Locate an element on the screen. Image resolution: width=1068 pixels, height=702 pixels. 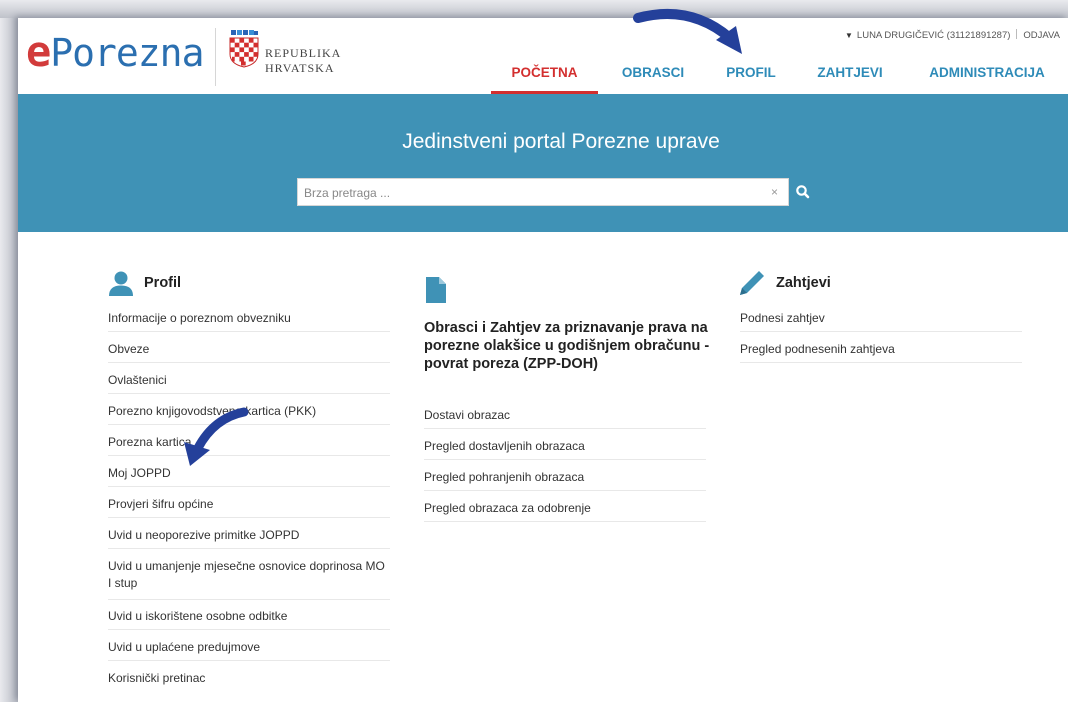
user-bar: ▼ LUNA DRUGIČEVIĆ (31121891287) ODJAVA is located at coordinates (952, 35).